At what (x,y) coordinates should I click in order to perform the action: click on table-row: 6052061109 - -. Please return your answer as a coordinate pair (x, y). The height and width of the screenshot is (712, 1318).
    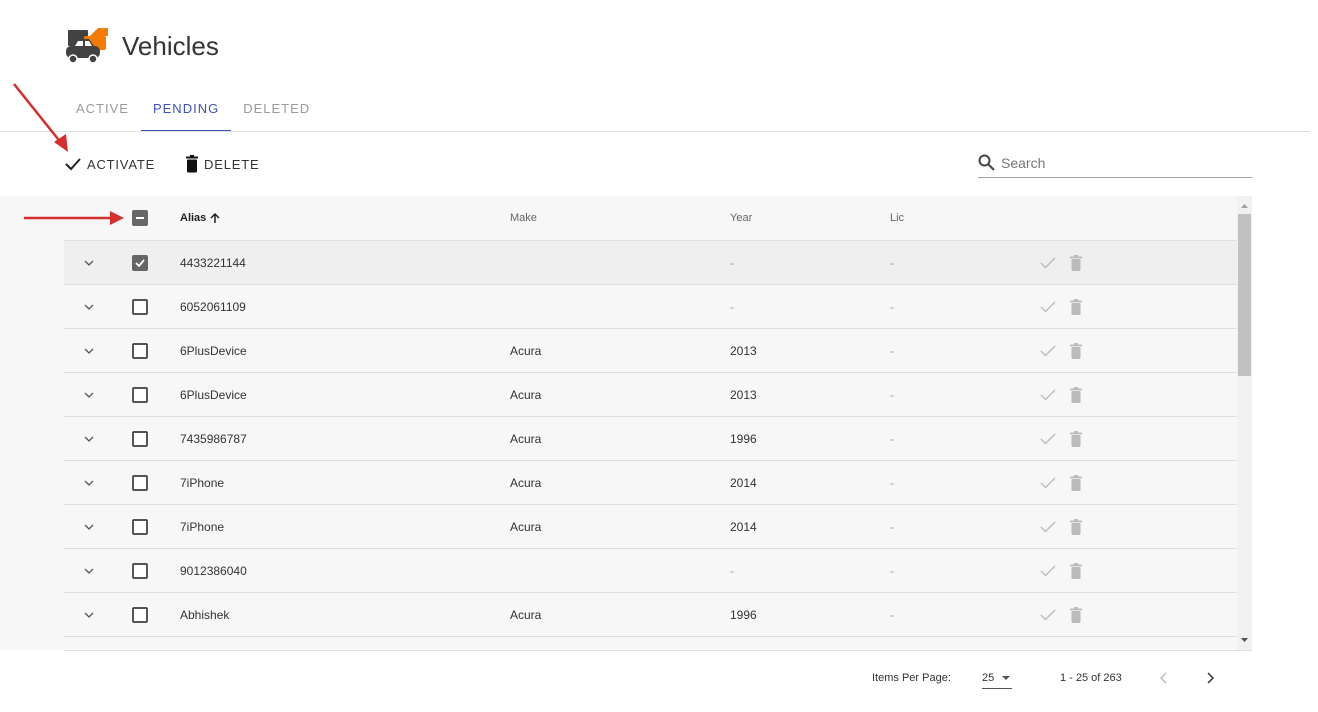
    Looking at the image, I should click on (650, 307).